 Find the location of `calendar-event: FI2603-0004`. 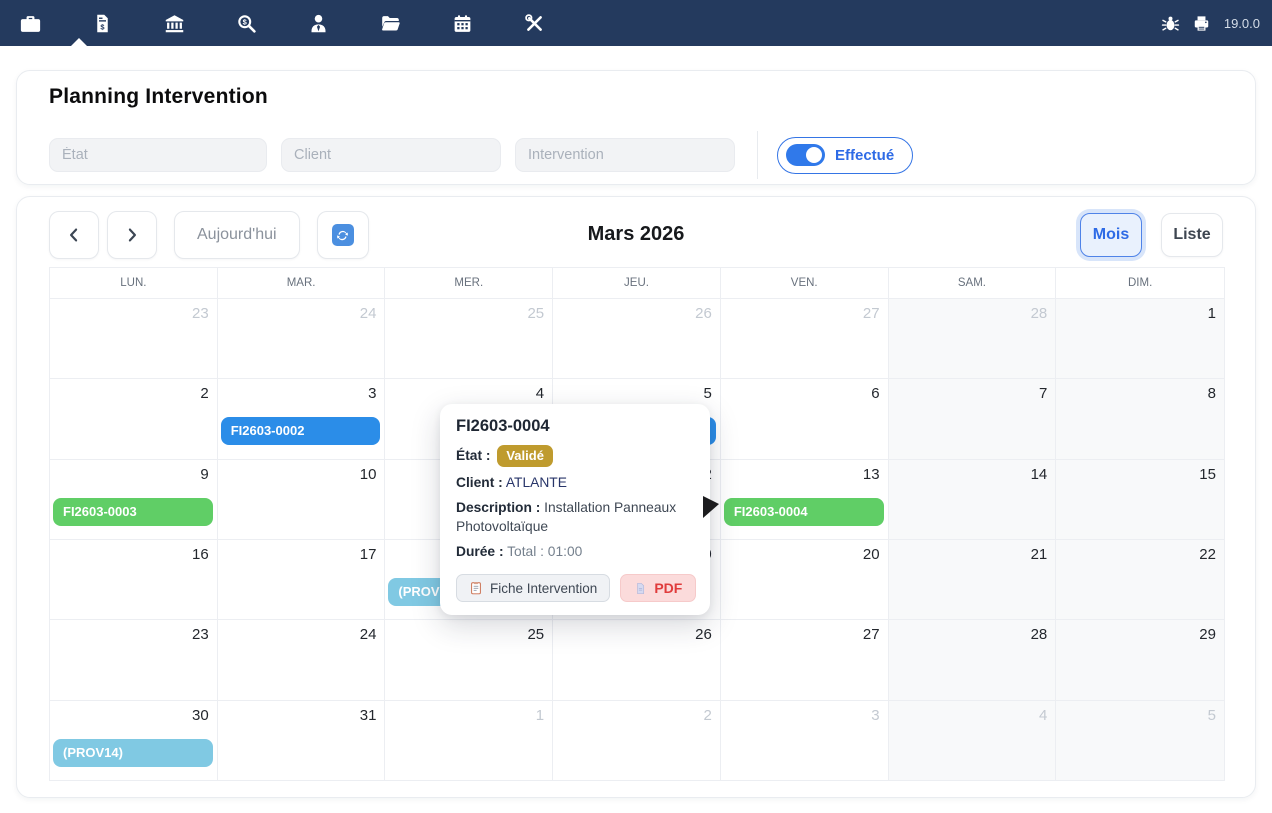

calendar-event: FI2603-0004 is located at coordinates (803, 511).